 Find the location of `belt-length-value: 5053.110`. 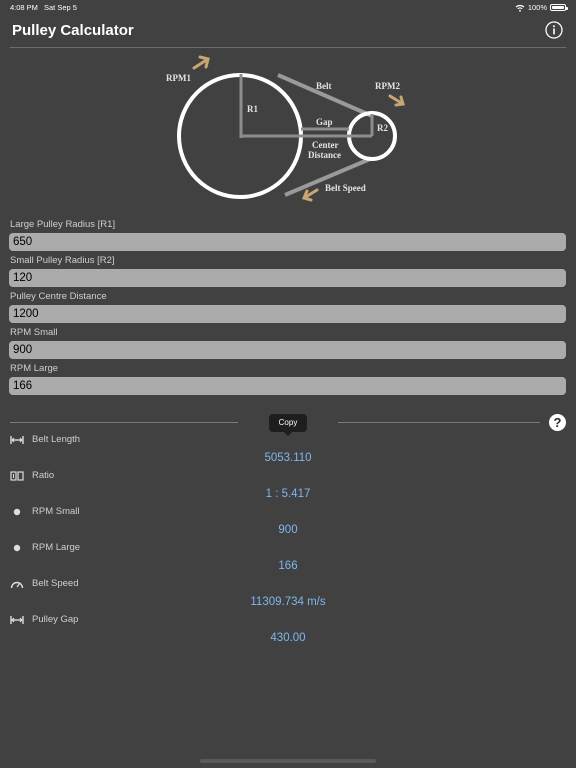

belt-length-value: 5053.110 is located at coordinates (288, 458).